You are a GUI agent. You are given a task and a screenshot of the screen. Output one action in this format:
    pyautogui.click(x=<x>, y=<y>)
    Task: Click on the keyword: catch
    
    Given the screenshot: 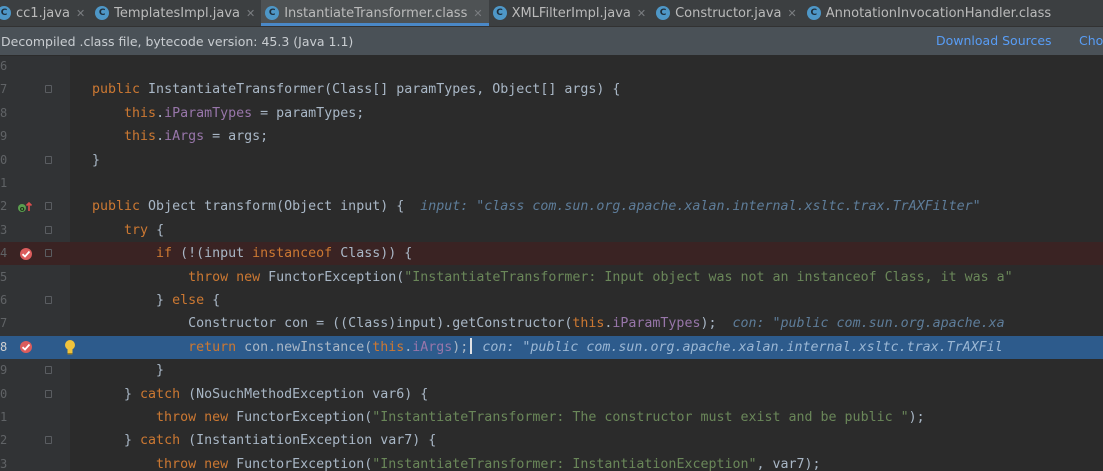 What is the action you would take?
    pyautogui.click(x=160, y=394)
    